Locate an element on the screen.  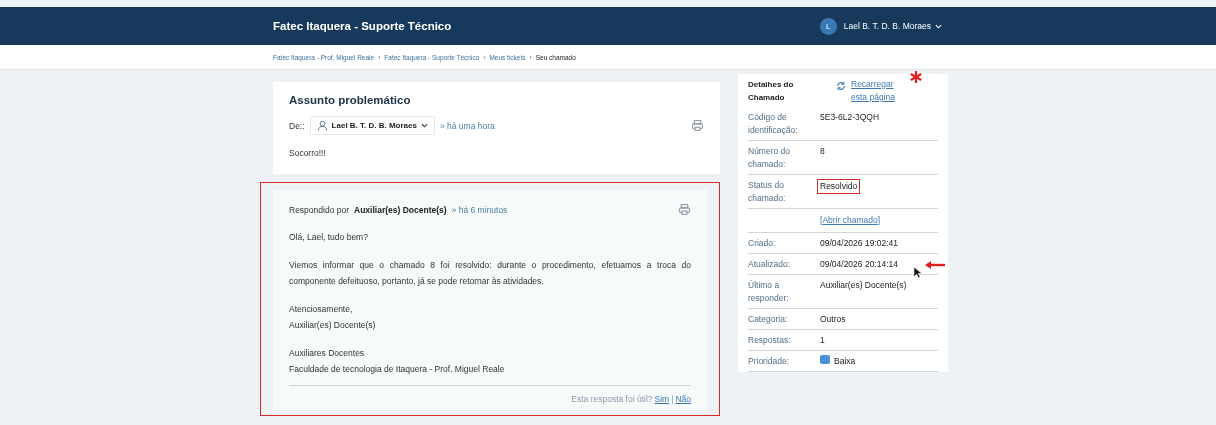
field-label: Categoria: is located at coordinates (768, 319).